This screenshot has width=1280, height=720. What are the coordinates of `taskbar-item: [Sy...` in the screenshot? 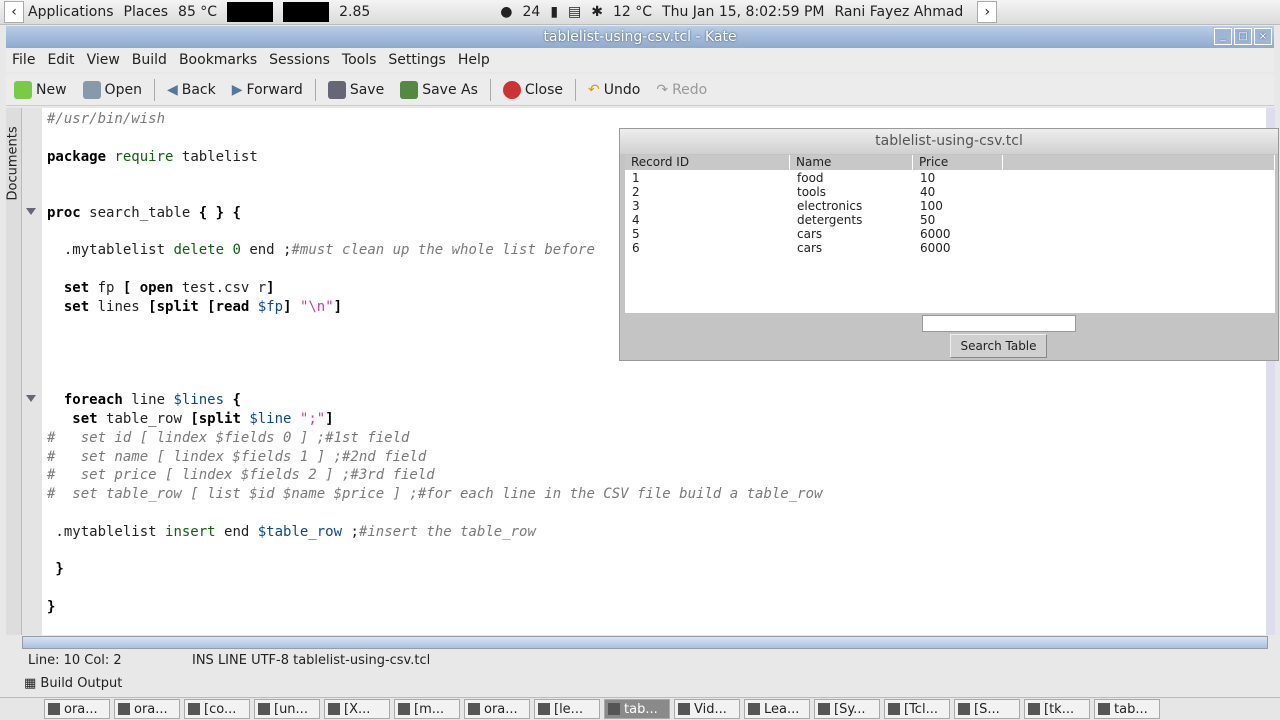 It's located at (847, 709).